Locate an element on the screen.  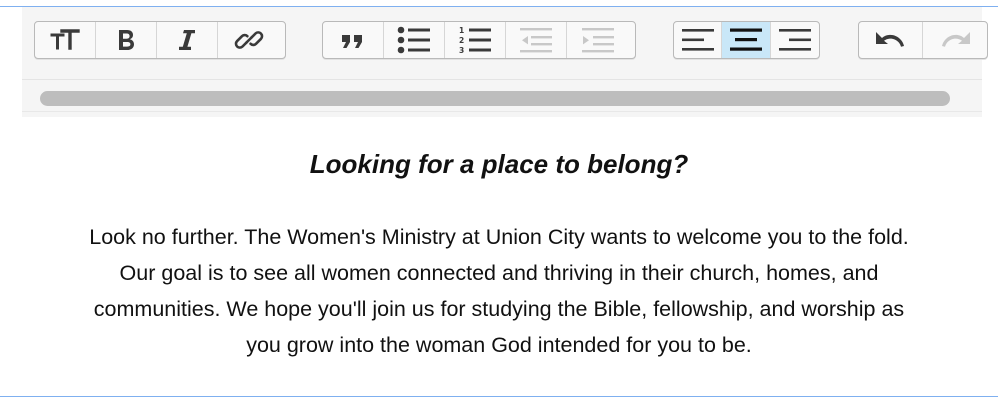
link-icon is located at coordinates (248, 40).